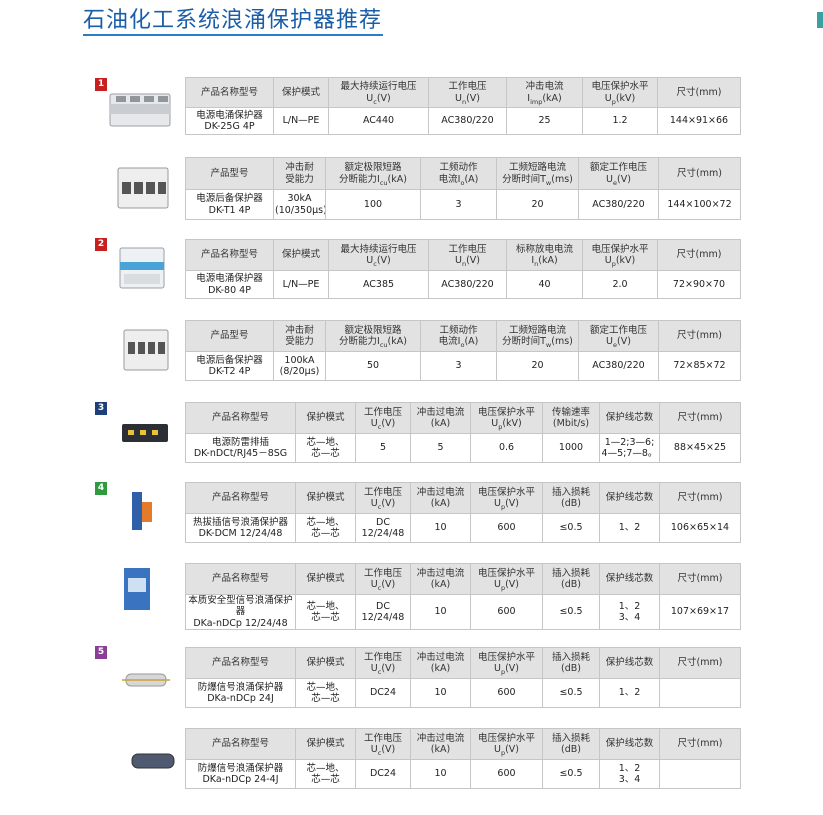  I want to click on value-cell: 144×100×72, so click(699, 204).